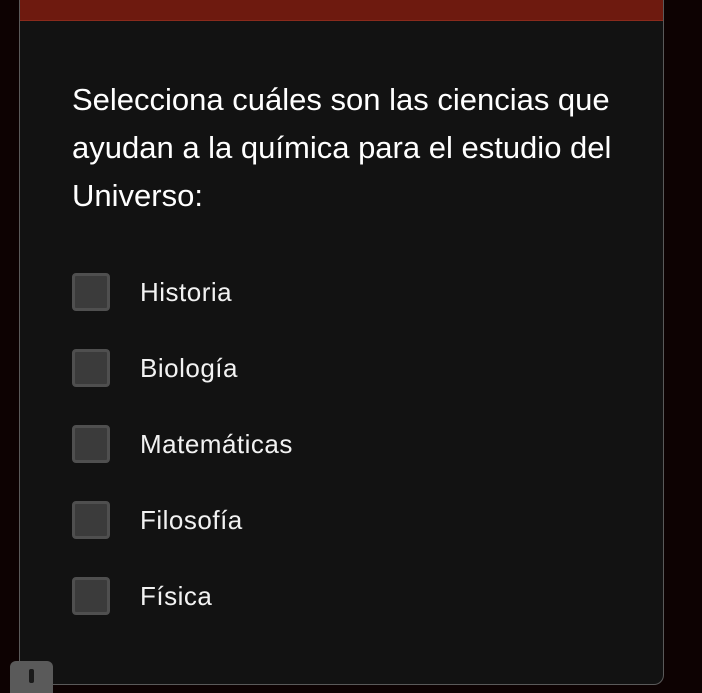 The width and height of the screenshot is (702, 693). I want to click on option-matematicas: Matemáticas, so click(352, 444).